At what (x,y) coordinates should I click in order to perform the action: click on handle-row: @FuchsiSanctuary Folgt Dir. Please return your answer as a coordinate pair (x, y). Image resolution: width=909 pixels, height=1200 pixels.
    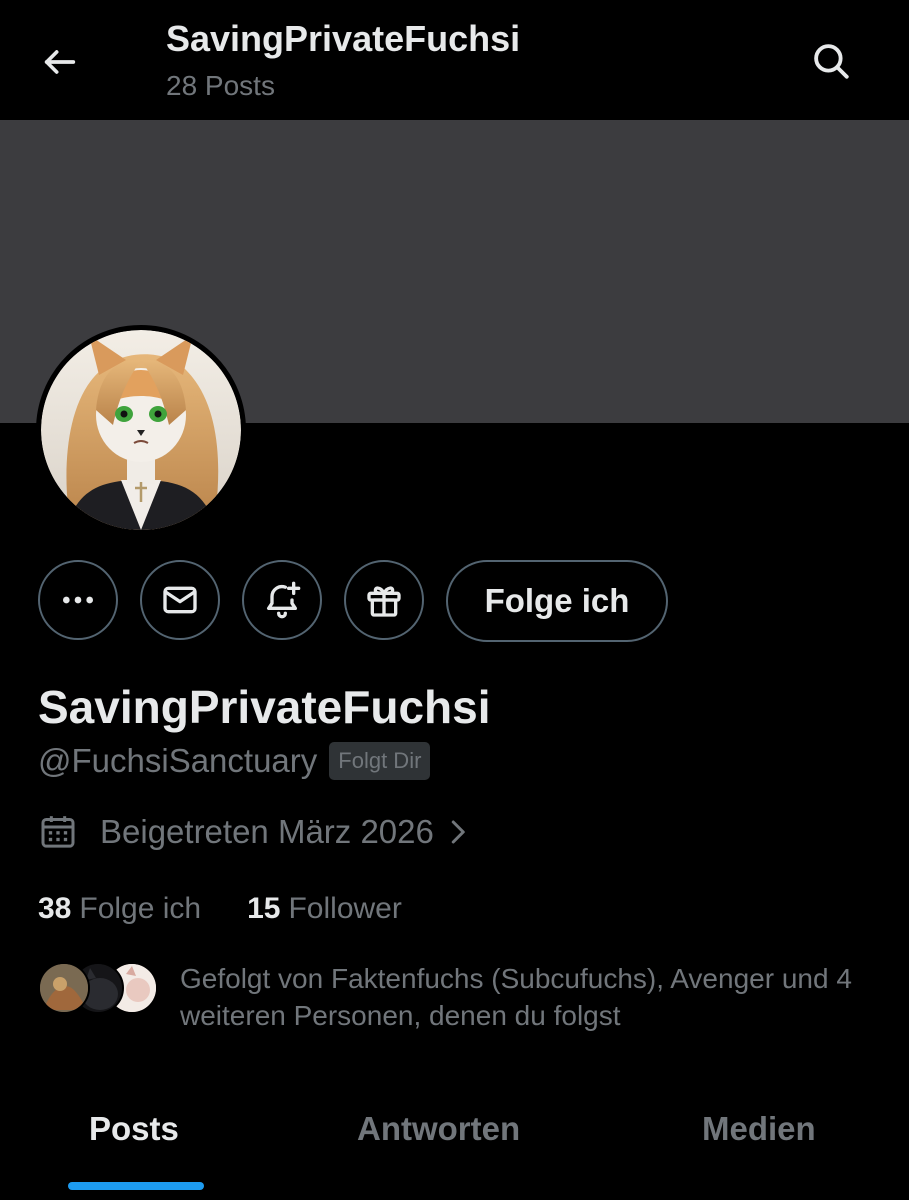
    Looking at the image, I should click on (234, 761).